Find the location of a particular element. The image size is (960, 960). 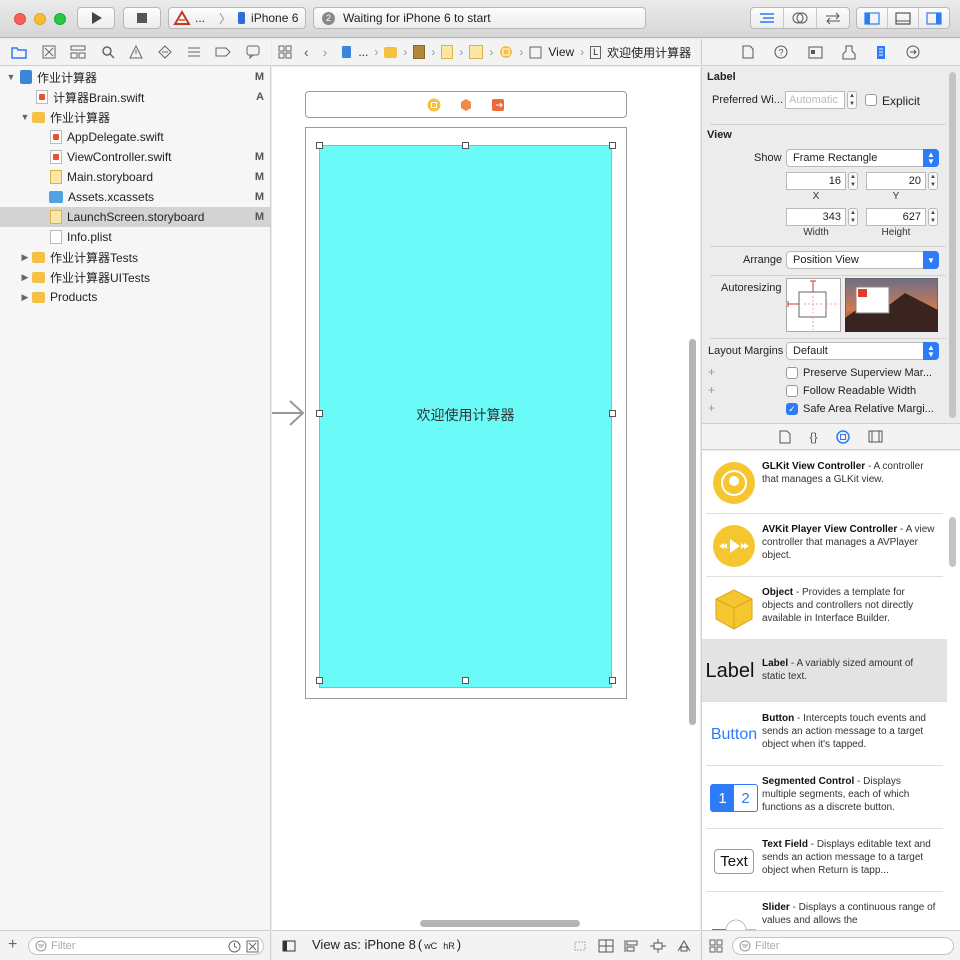

breadcrumb-label: 欢迎使用计算器 is located at coordinates (649, 52).